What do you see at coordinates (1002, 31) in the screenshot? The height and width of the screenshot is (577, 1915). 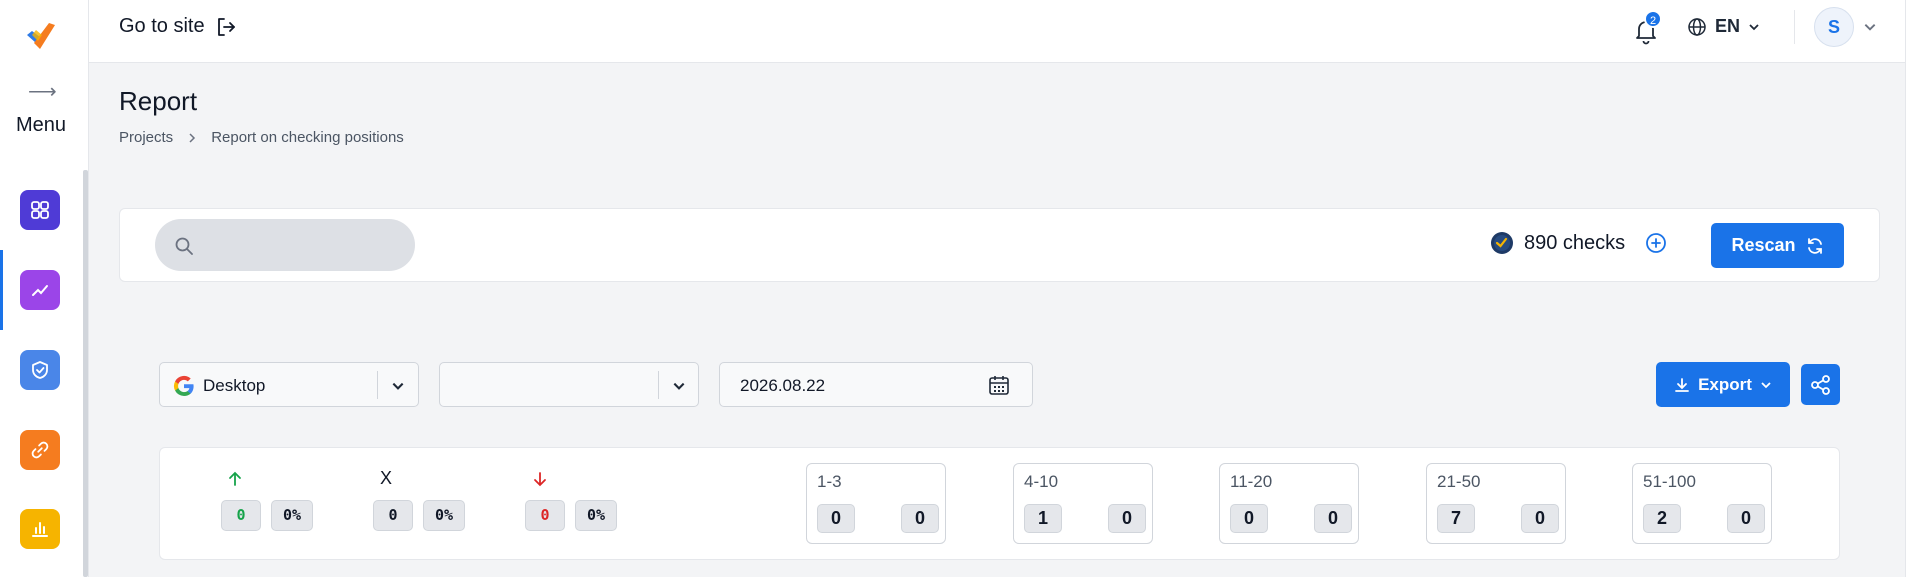 I see `top-bar: Go to site 2 EN S` at bounding box center [1002, 31].